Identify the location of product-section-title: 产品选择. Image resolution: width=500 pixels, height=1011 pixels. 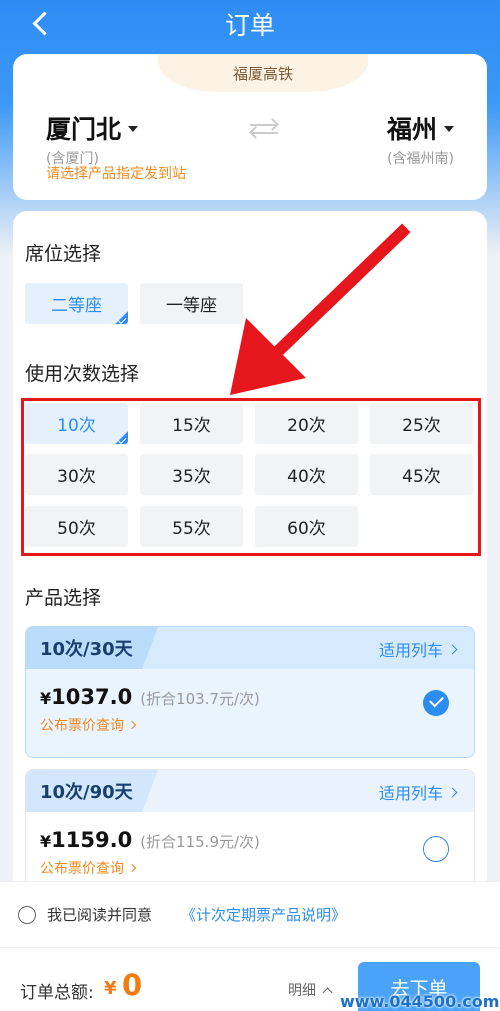
(63, 598).